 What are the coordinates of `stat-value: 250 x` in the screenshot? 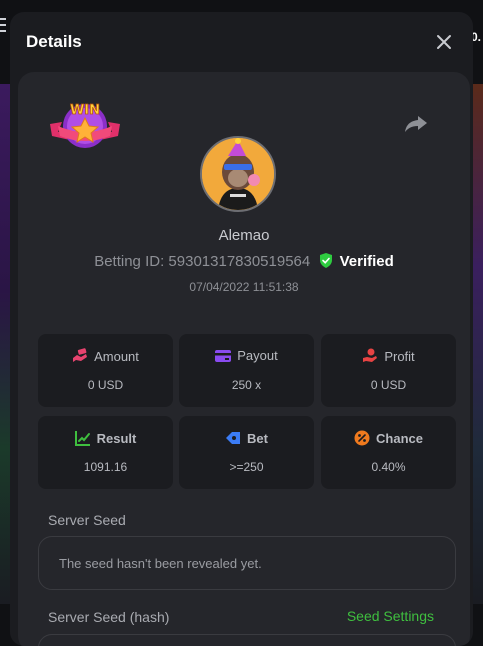 It's located at (246, 385).